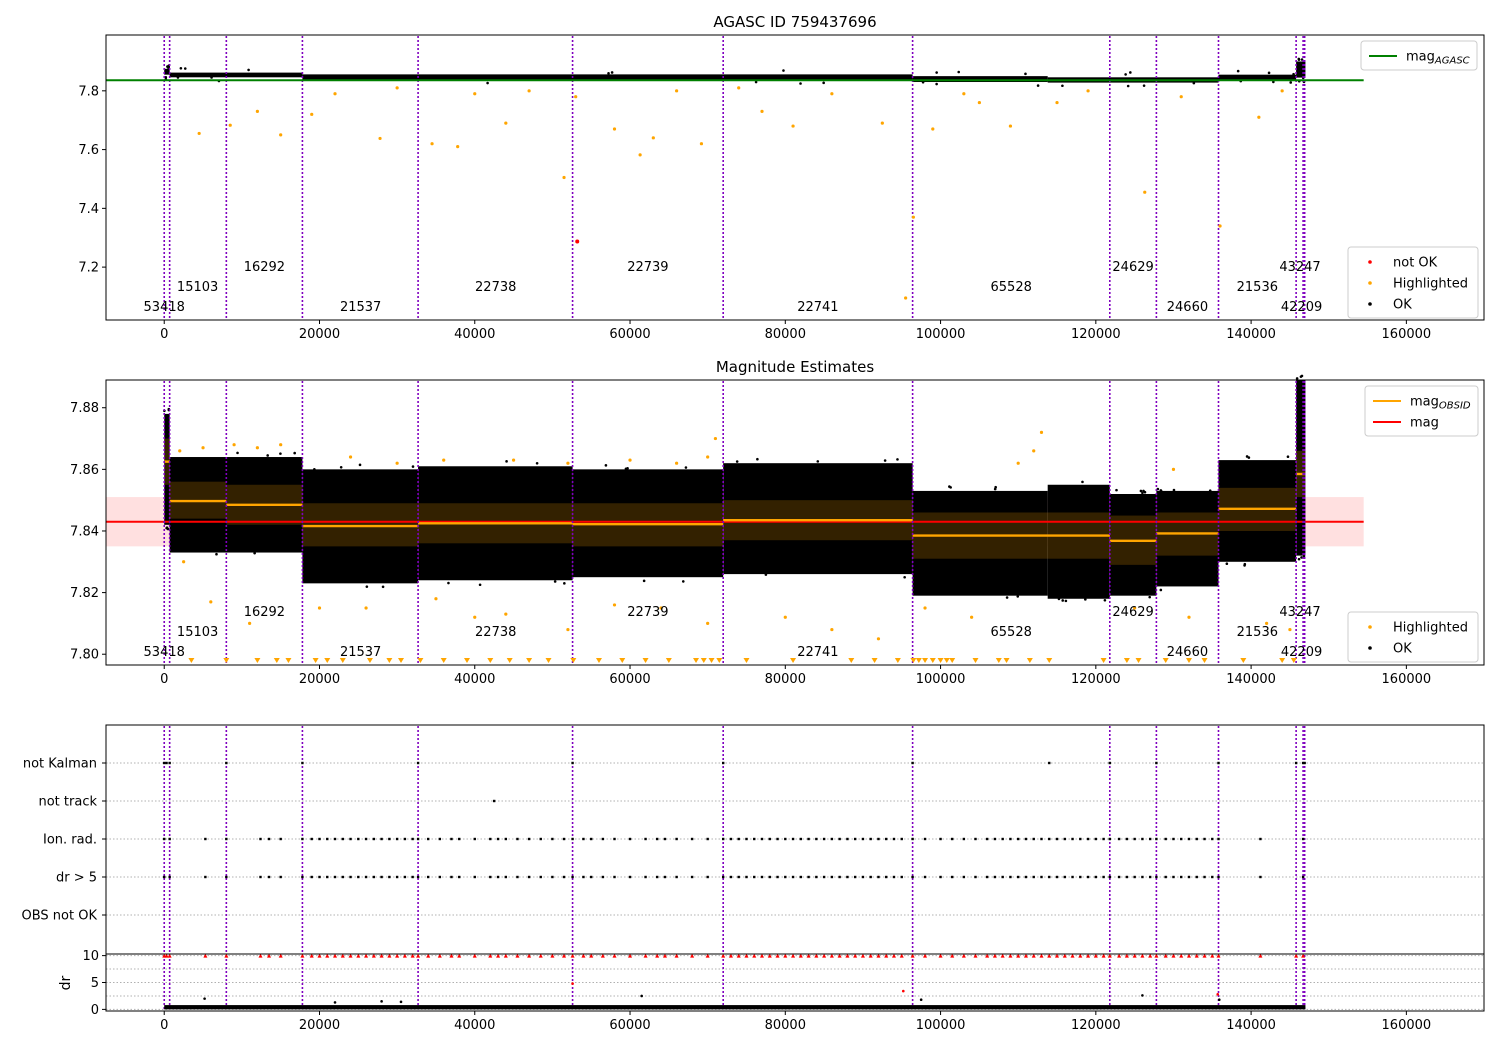 The width and height of the screenshot is (1500, 1054). Describe the element at coordinates (88, 150) in the screenshot. I see `y-tick-label: 7.6` at that location.